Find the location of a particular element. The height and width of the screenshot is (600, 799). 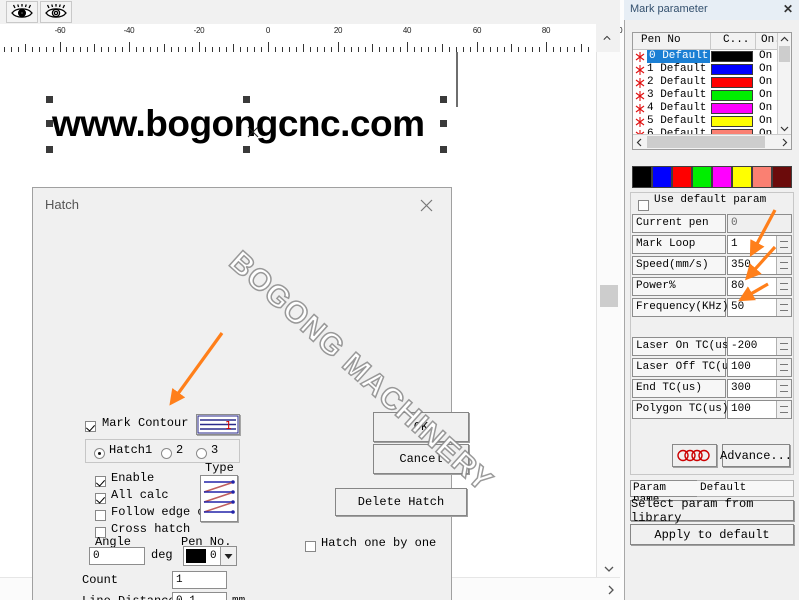

pen-table-horizontal-scrollbar is located at coordinates (712, 141).